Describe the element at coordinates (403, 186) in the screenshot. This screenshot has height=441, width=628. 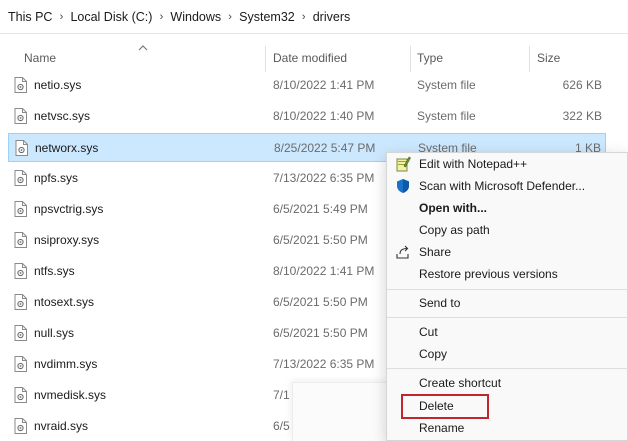
I see `defender-shield-icon` at that location.